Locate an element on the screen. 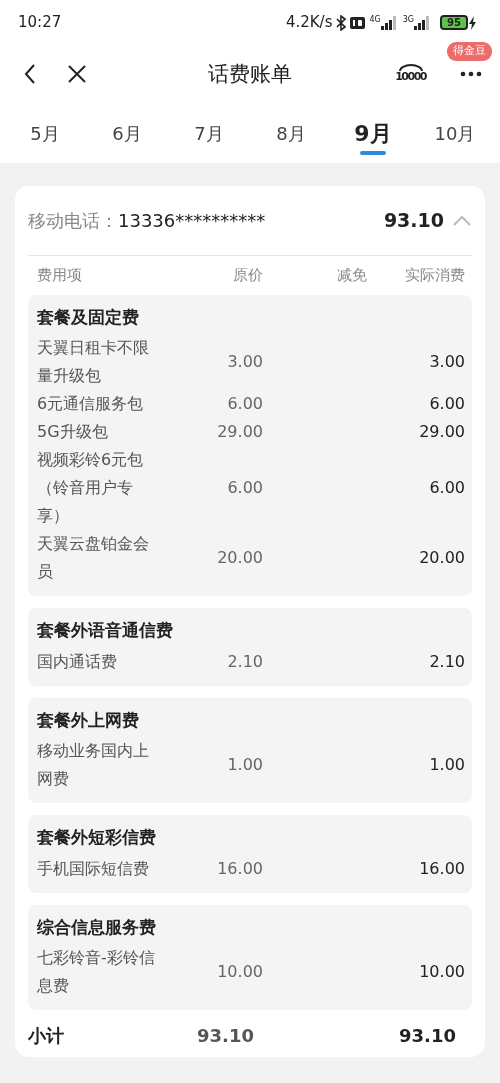 The image size is (500, 1083). status-time: 10:27 is located at coordinates (40, 23).